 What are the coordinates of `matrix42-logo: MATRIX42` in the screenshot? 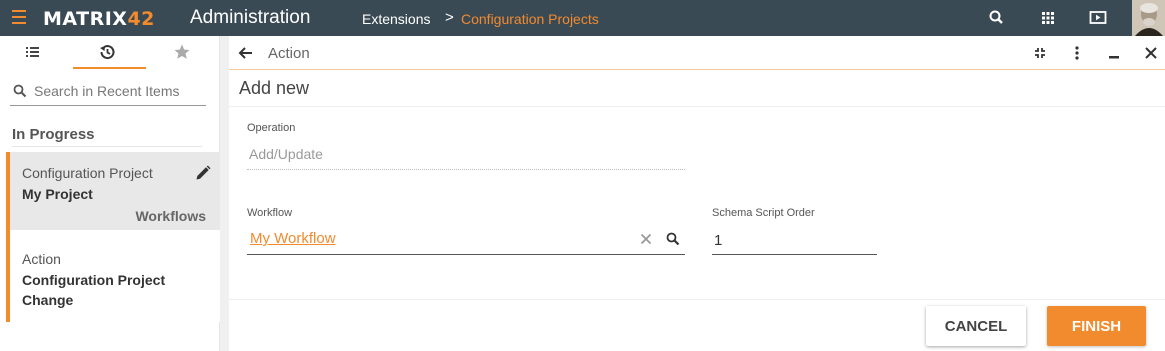 It's located at (99, 19).